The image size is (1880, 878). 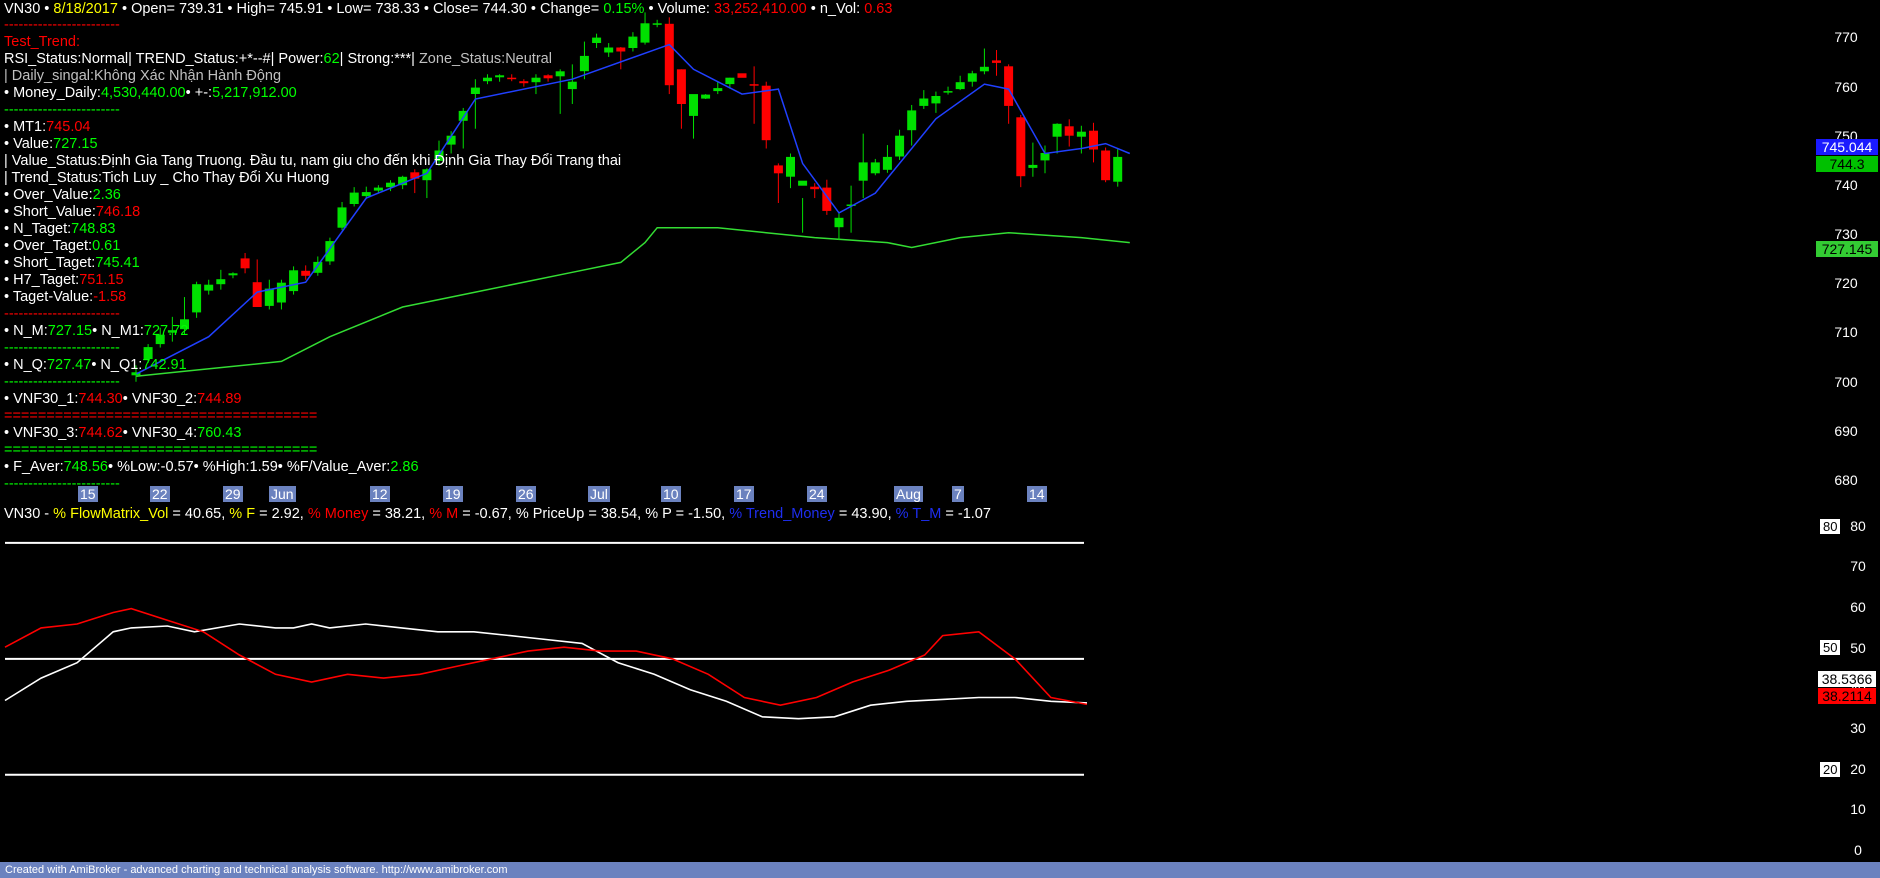 What do you see at coordinates (106, 195) in the screenshot?
I see `over-value-value: 2.36` at bounding box center [106, 195].